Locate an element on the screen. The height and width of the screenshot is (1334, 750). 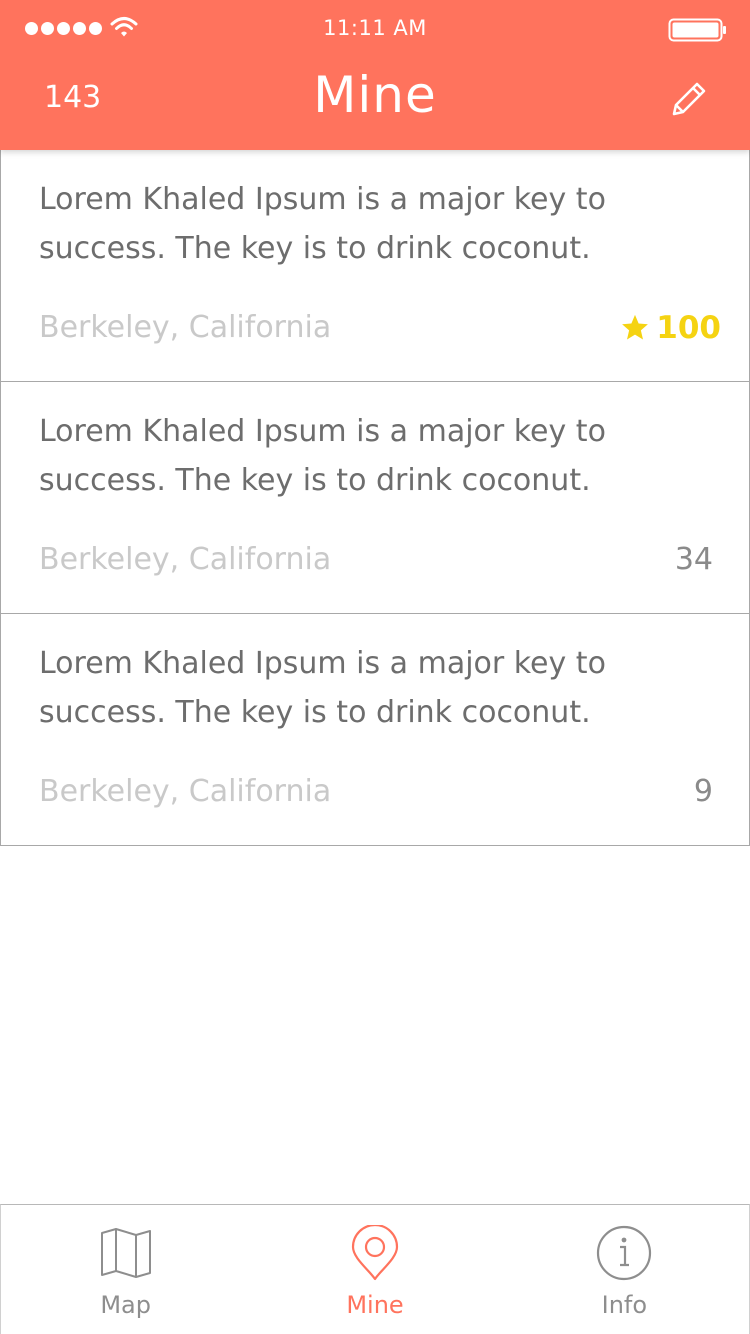
page-title: Mine is located at coordinates (375, 95).